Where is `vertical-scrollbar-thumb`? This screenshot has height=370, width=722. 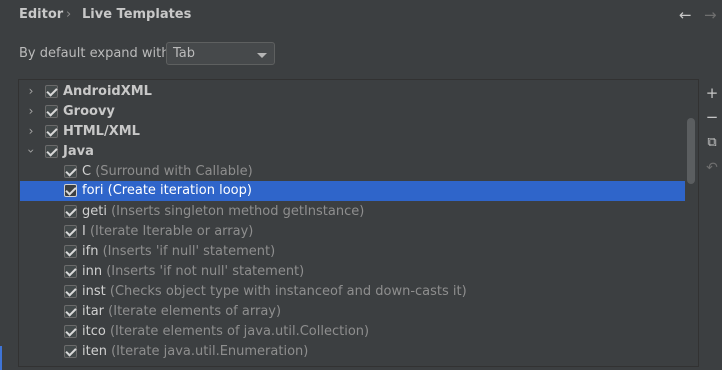
vertical-scrollbar-thumb is located at coordinates (691, 151).